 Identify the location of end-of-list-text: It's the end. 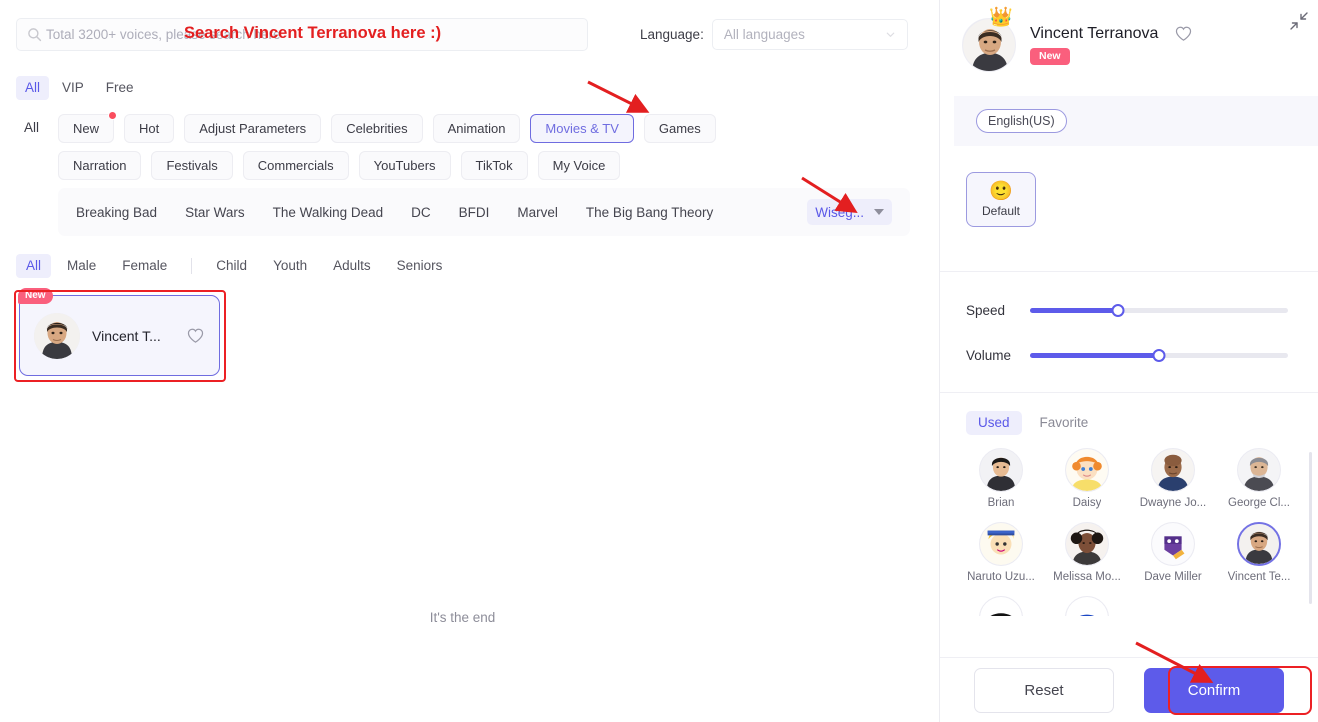
(462, 617).